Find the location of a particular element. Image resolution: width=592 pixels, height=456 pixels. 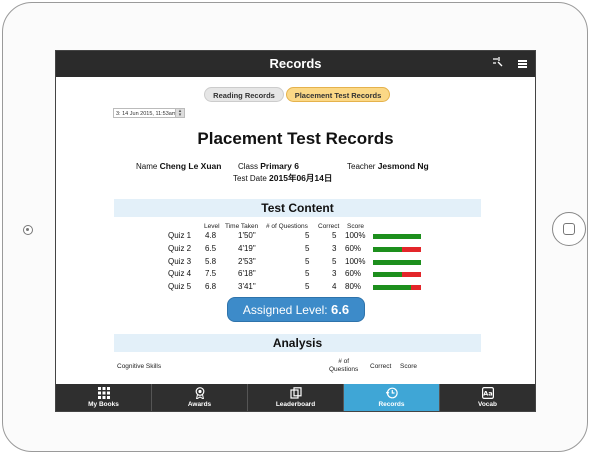

table-row: Quiz 3 5.8 2'53" 5 5 100% is located at coordinates (295, 263).